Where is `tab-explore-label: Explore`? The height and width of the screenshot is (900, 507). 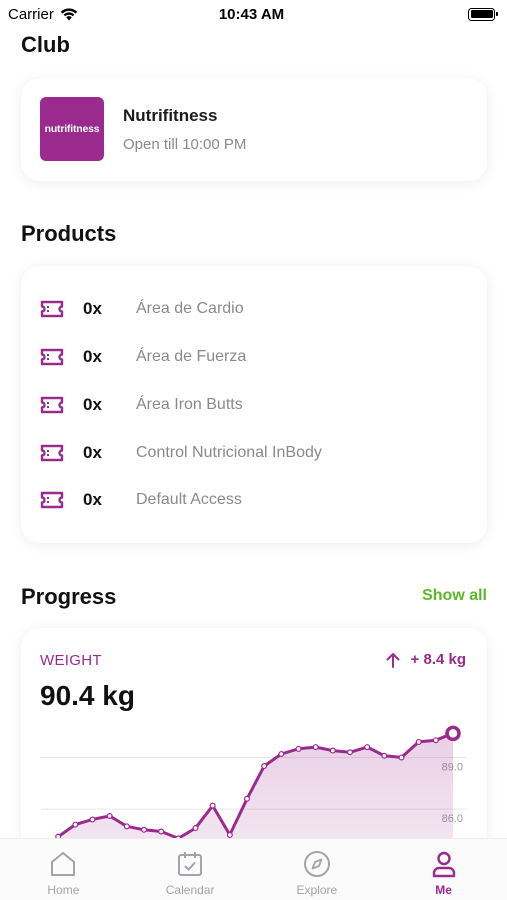 tab-explore-label: Explore is located at coordinates (317, 890).